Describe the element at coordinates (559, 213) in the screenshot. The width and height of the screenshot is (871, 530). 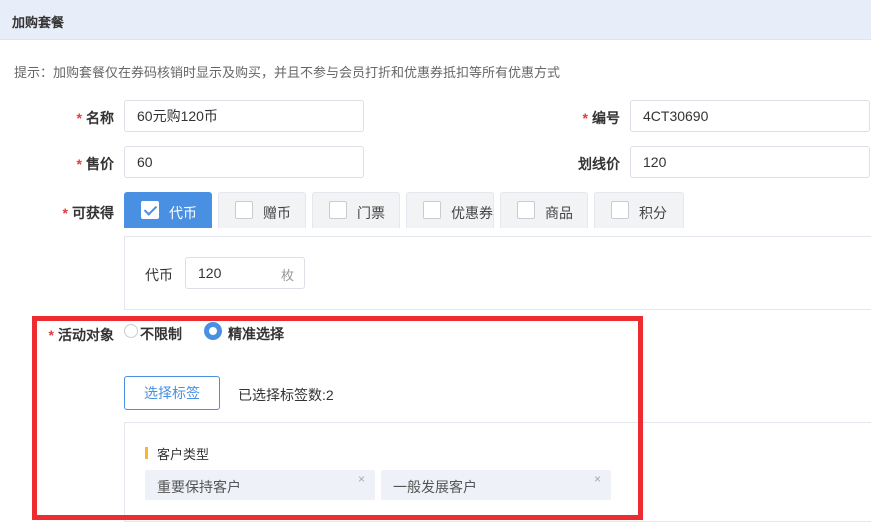
I see `tab-label: 商品` at that location.